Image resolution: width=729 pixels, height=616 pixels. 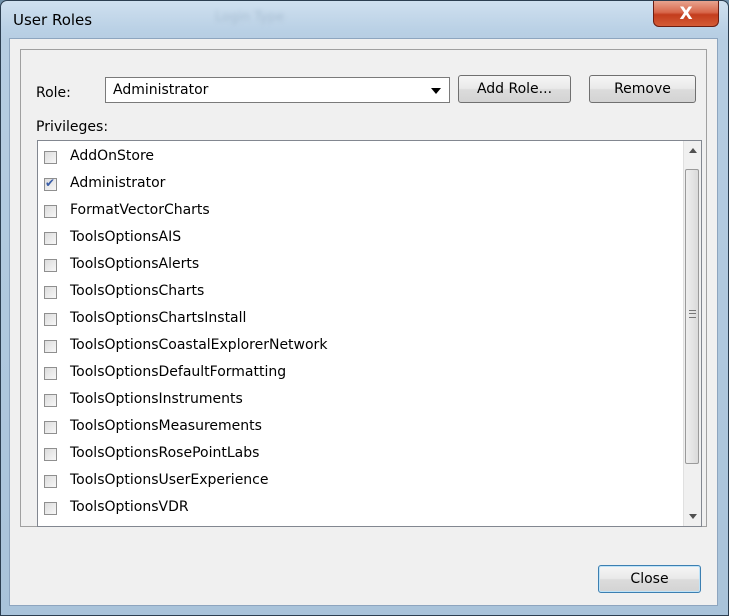 I want to click on scroll-up-arrow-icon, so click(x=693, y=150).